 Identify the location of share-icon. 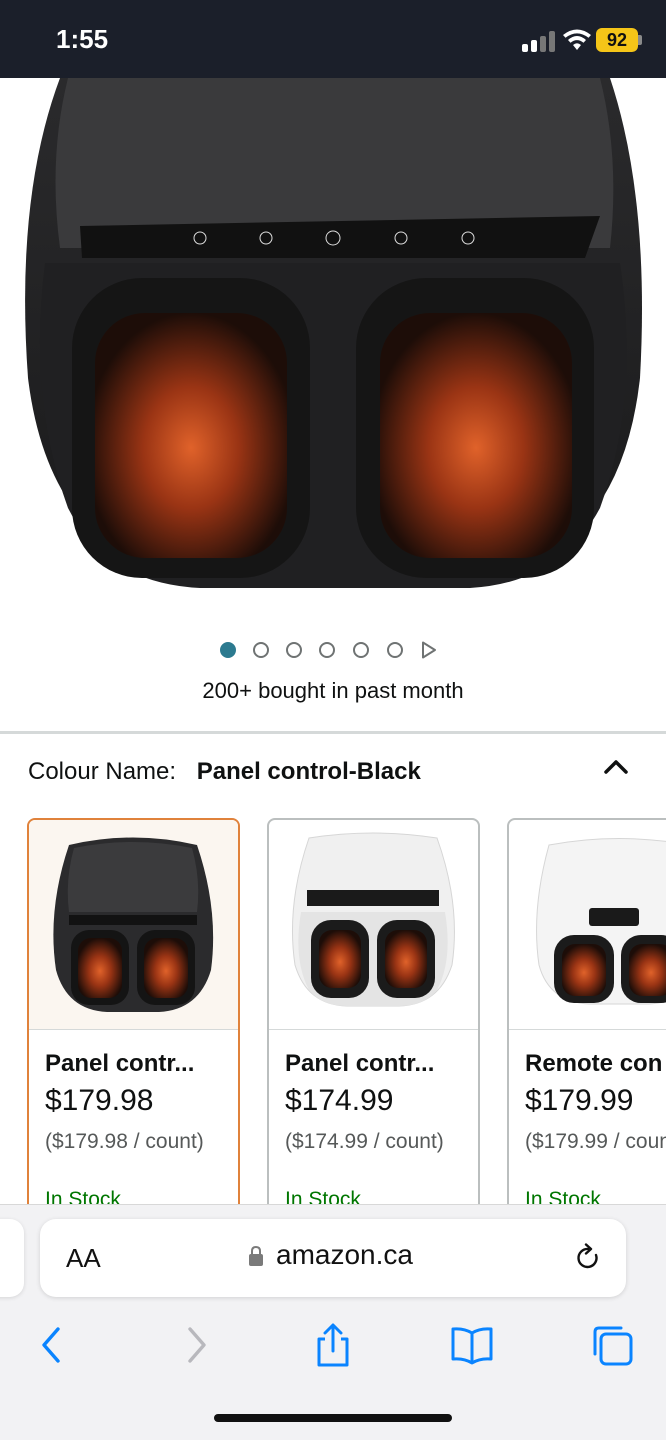
(333, 1345).